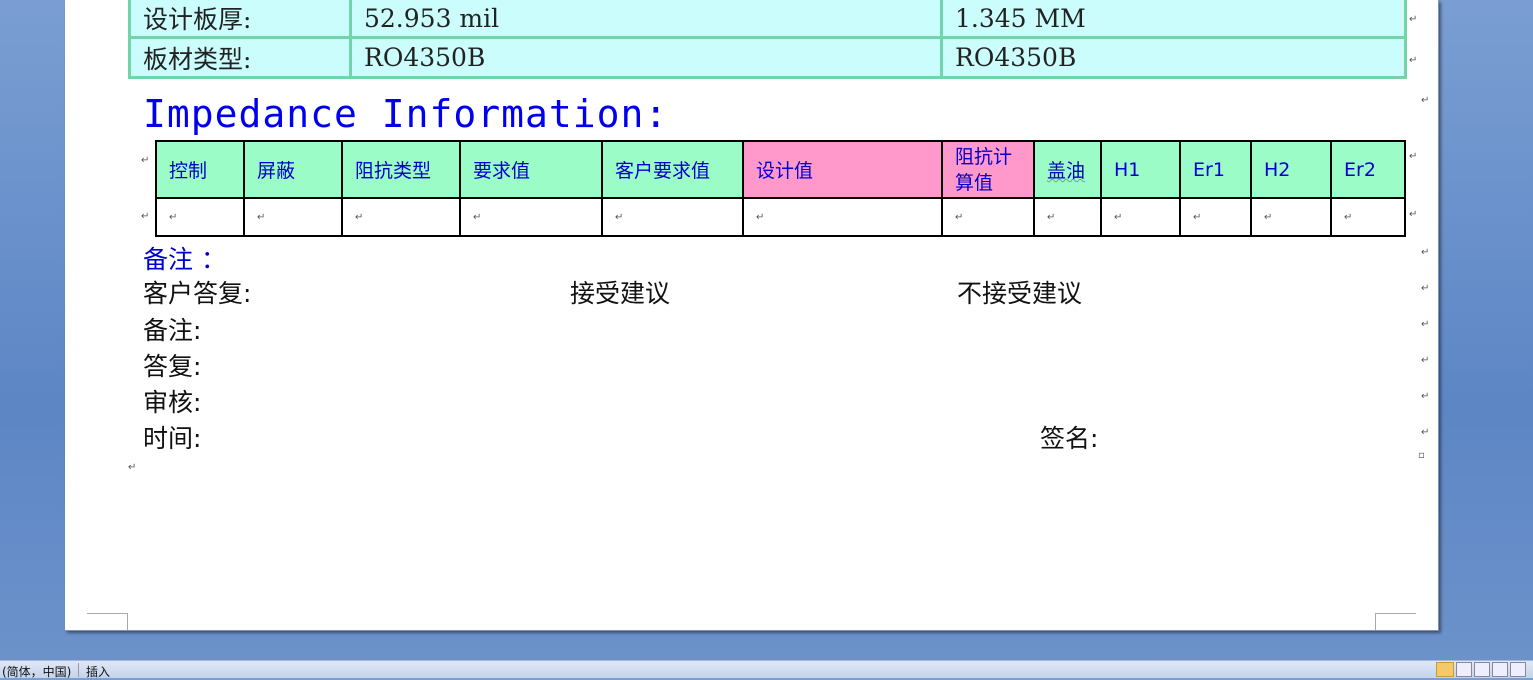 The width and height of the screenshot is (1533, 680). I want to click on header-calc-line2: 算值, so click(974, 182).